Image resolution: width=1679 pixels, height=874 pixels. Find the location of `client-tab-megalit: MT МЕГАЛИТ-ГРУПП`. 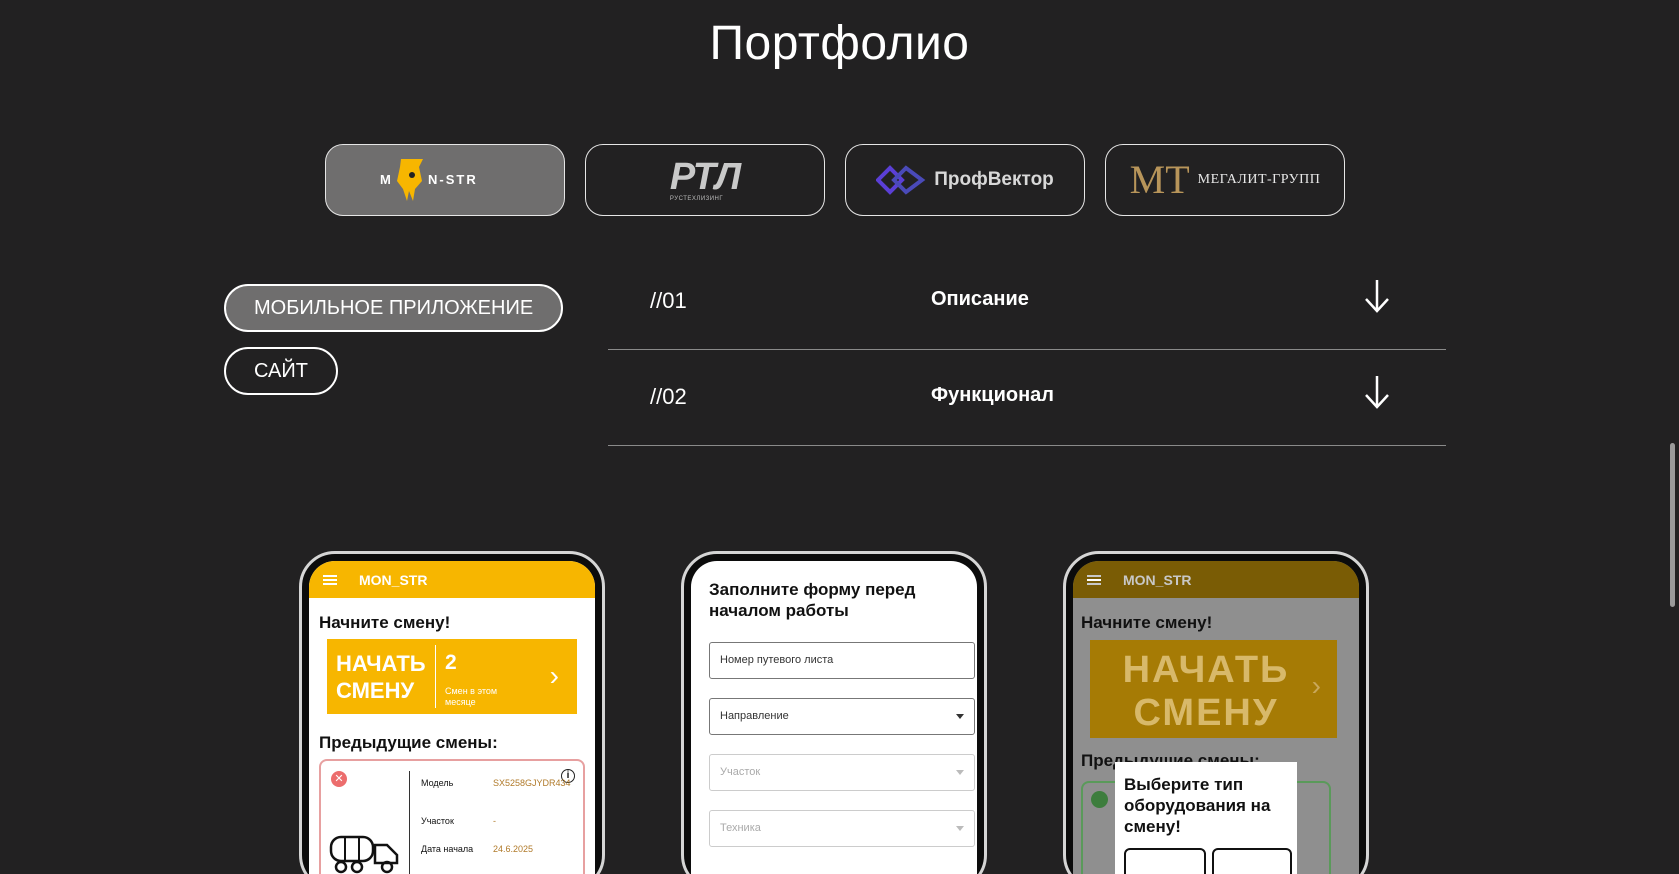

client-tab-megalit: MT МЕГАЛИТ-ГРУПП is located at coordinates (1225, 180).